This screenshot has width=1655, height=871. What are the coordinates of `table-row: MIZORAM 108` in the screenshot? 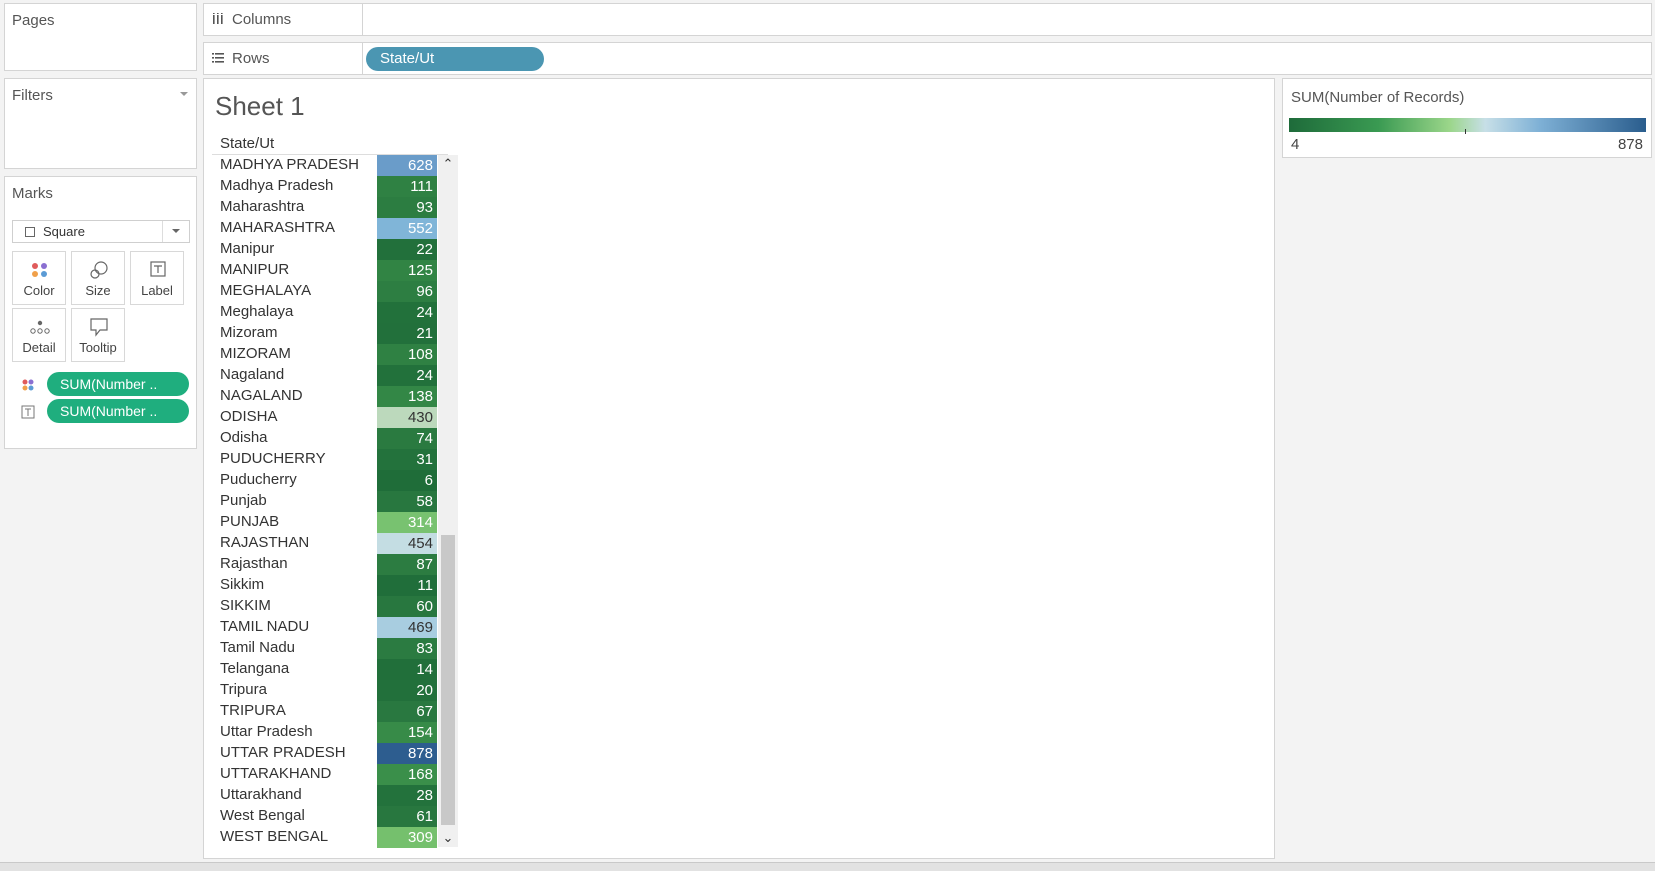 It's located at (330, 354).